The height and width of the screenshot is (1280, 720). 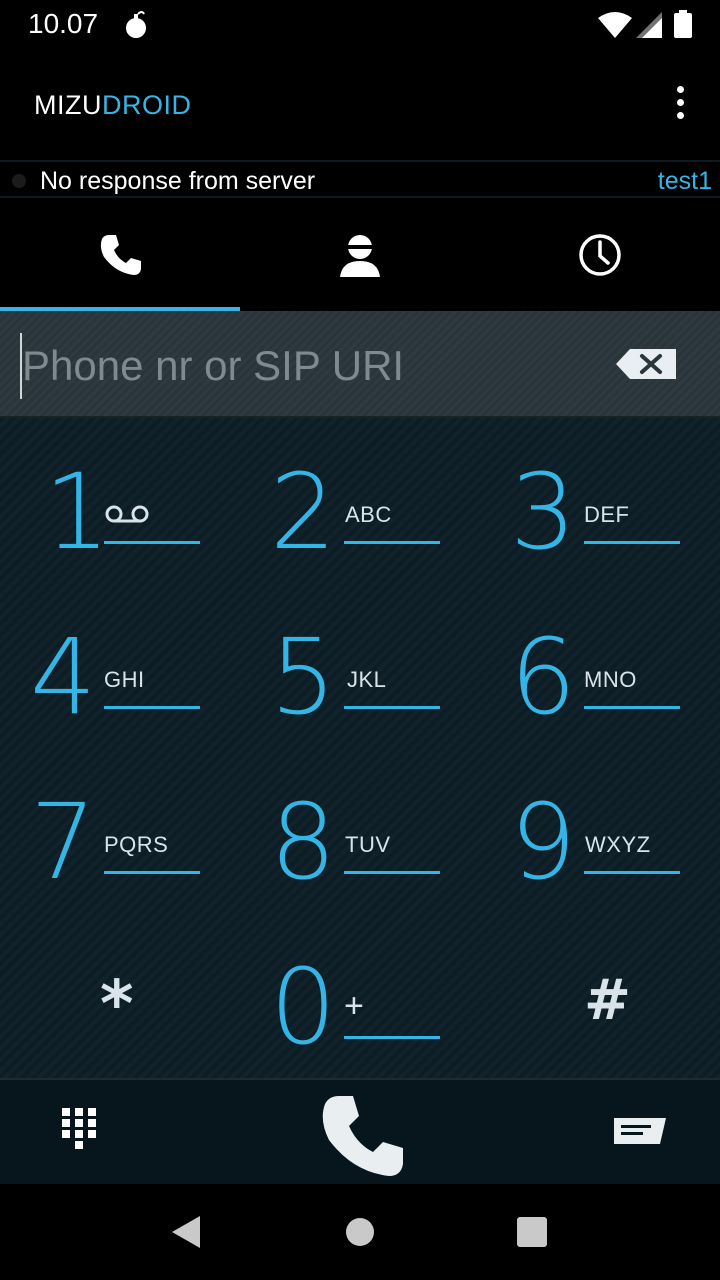 I want to click on key-letters: GHI, so click(x=124, y=679).